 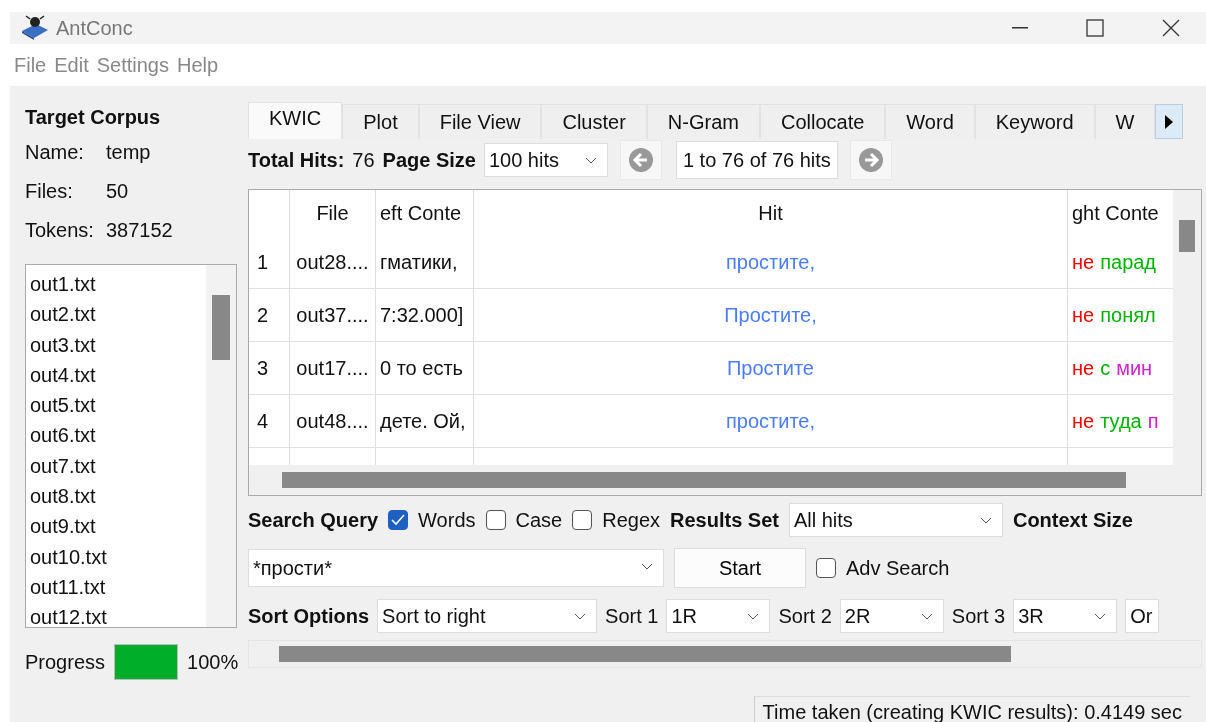 What do you see at coordinates (770, 315) in the screenshot?
I see `hit-cell: Простите,` at bounding box center [770, 315].